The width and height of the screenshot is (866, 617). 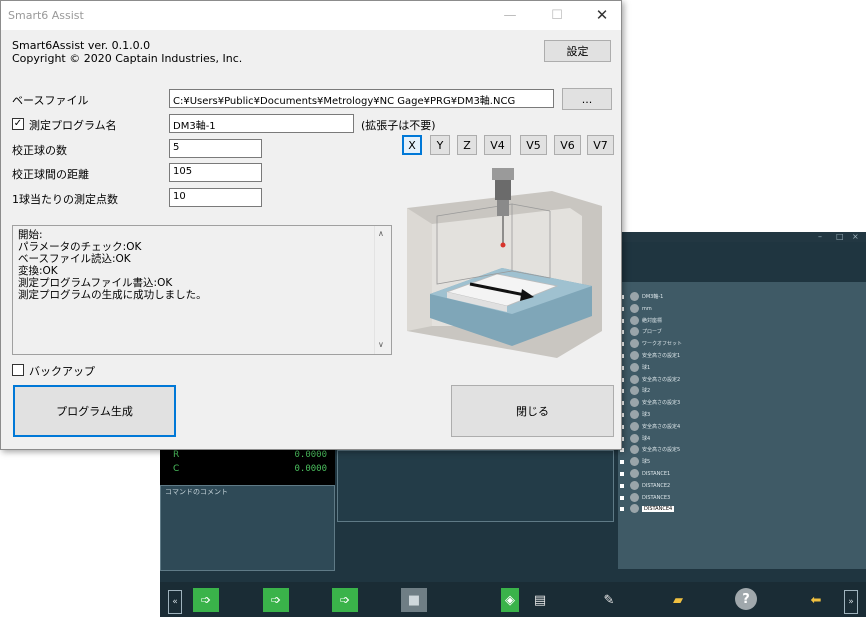 I want to click on dro-axis-label: R, so click(x=176, y=455).